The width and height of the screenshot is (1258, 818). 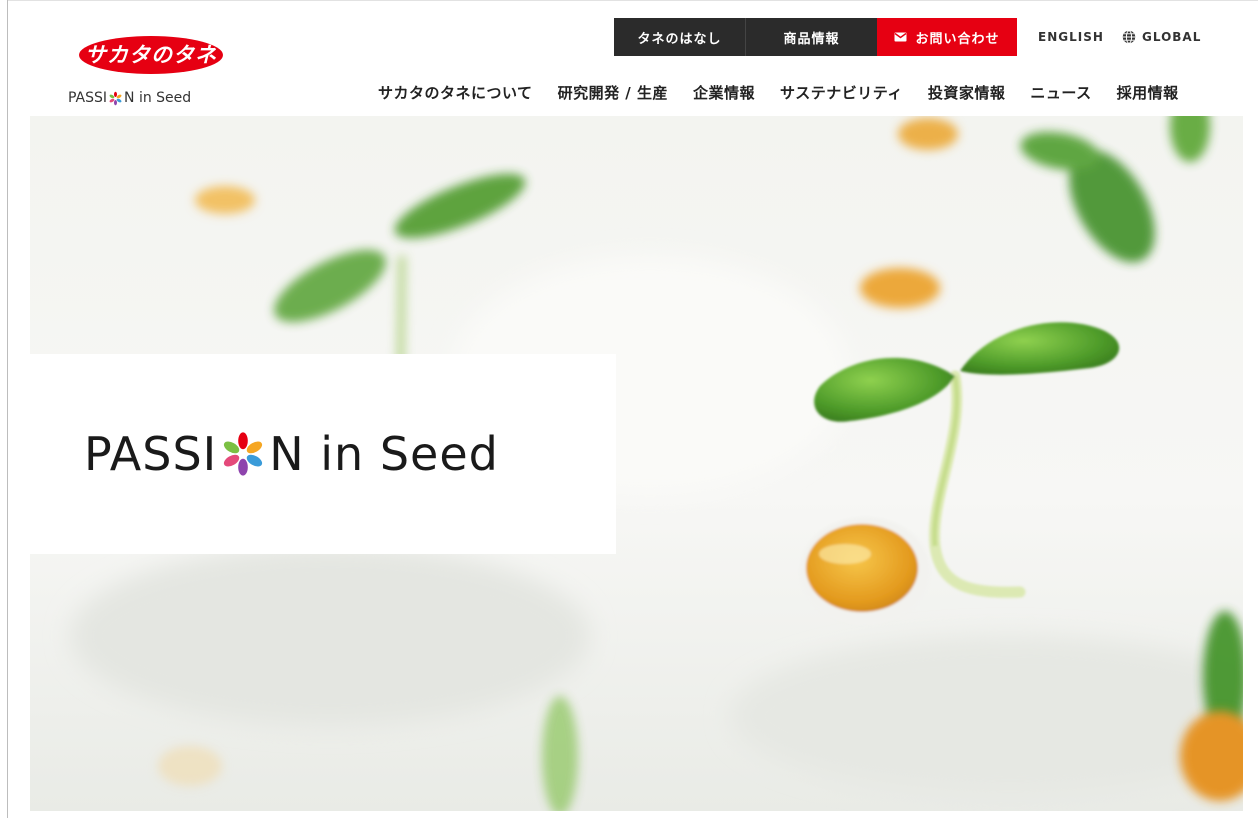 I want to click on util-products-button: 商品情報, so click(x=811, y=37).